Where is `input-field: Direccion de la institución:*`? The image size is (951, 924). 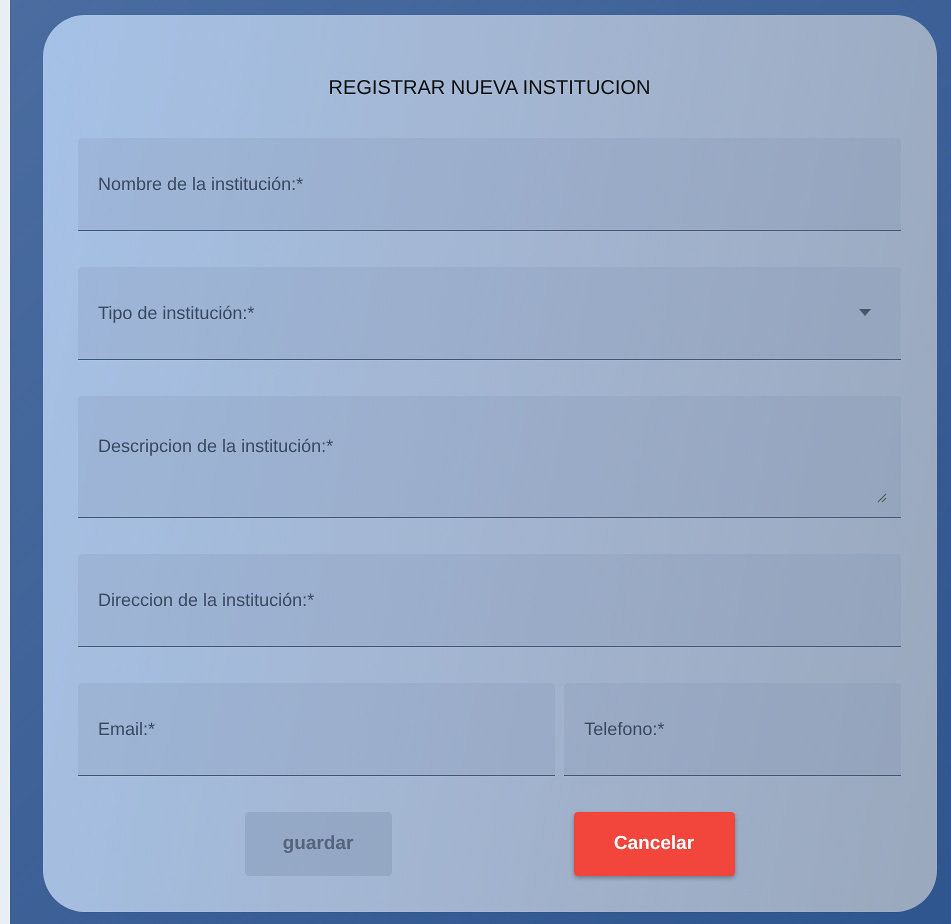 input-field: Direccion de la institución:* is located at coordinates (489, 600).